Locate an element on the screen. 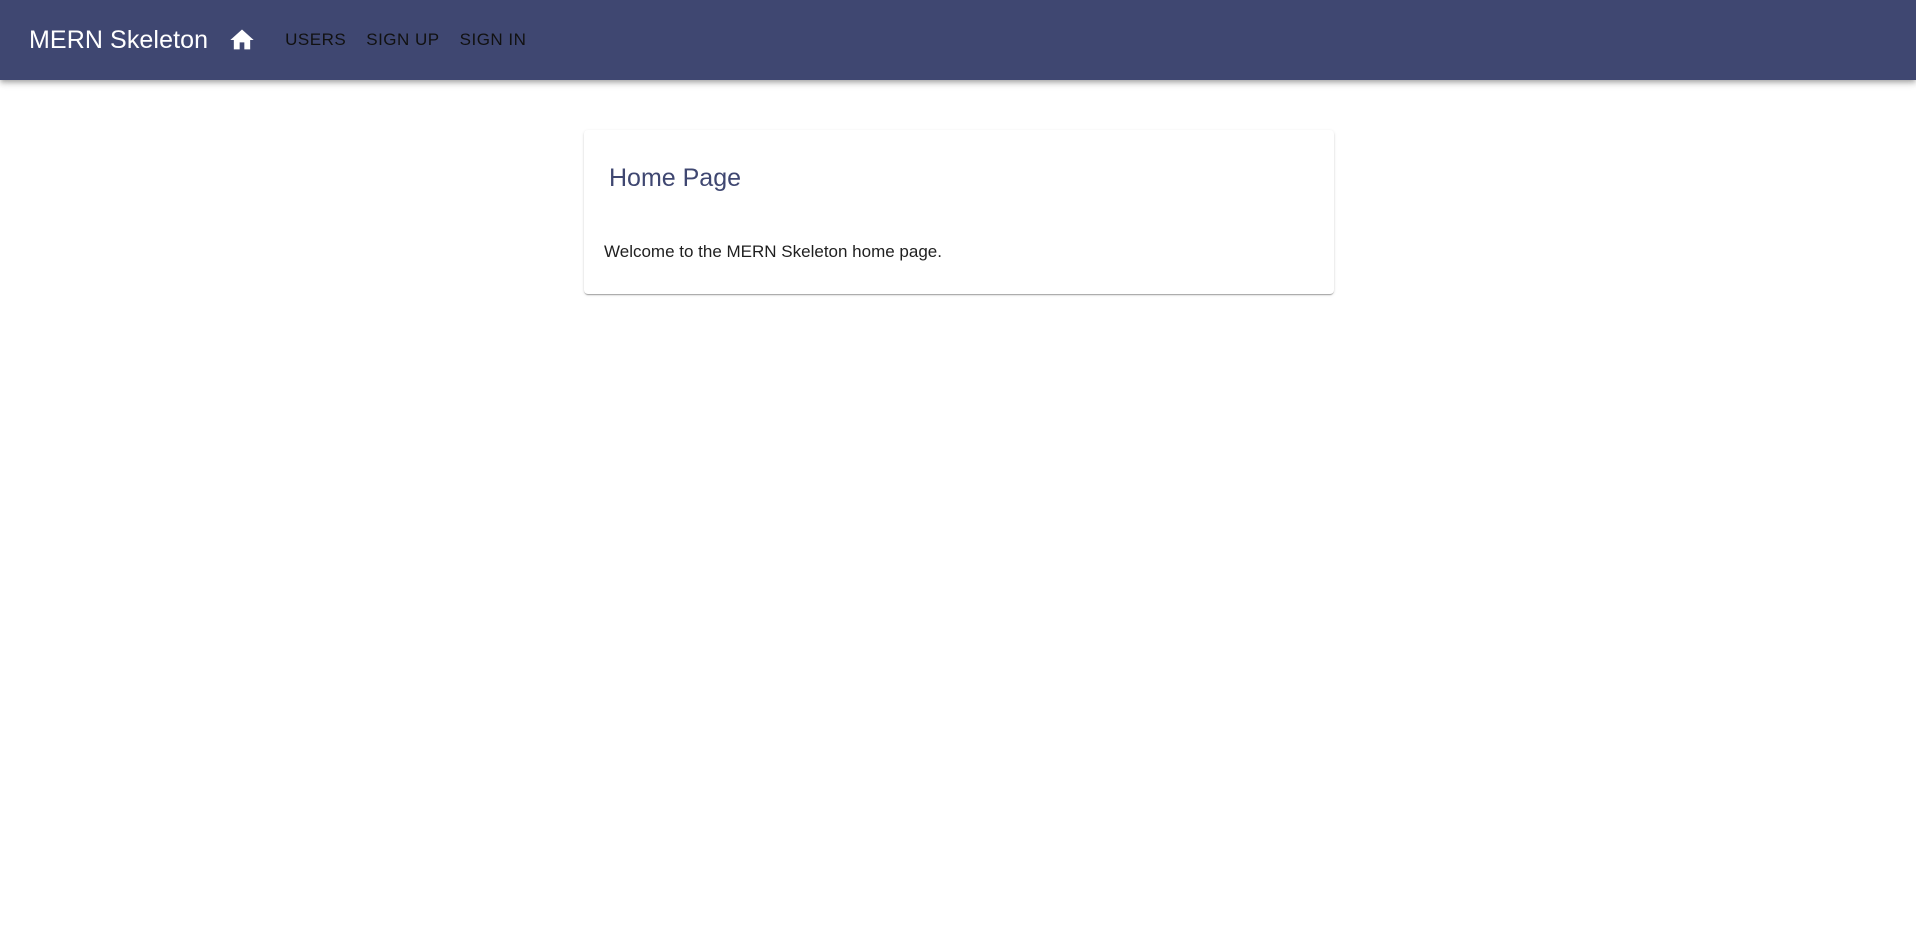  nav-sign-up-button: SIGN UP is located at coordinates (402, 40).